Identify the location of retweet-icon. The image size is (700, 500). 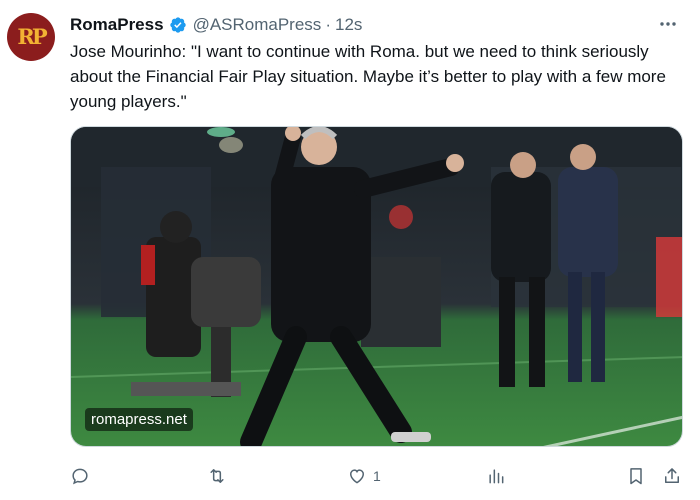
(217, 476).